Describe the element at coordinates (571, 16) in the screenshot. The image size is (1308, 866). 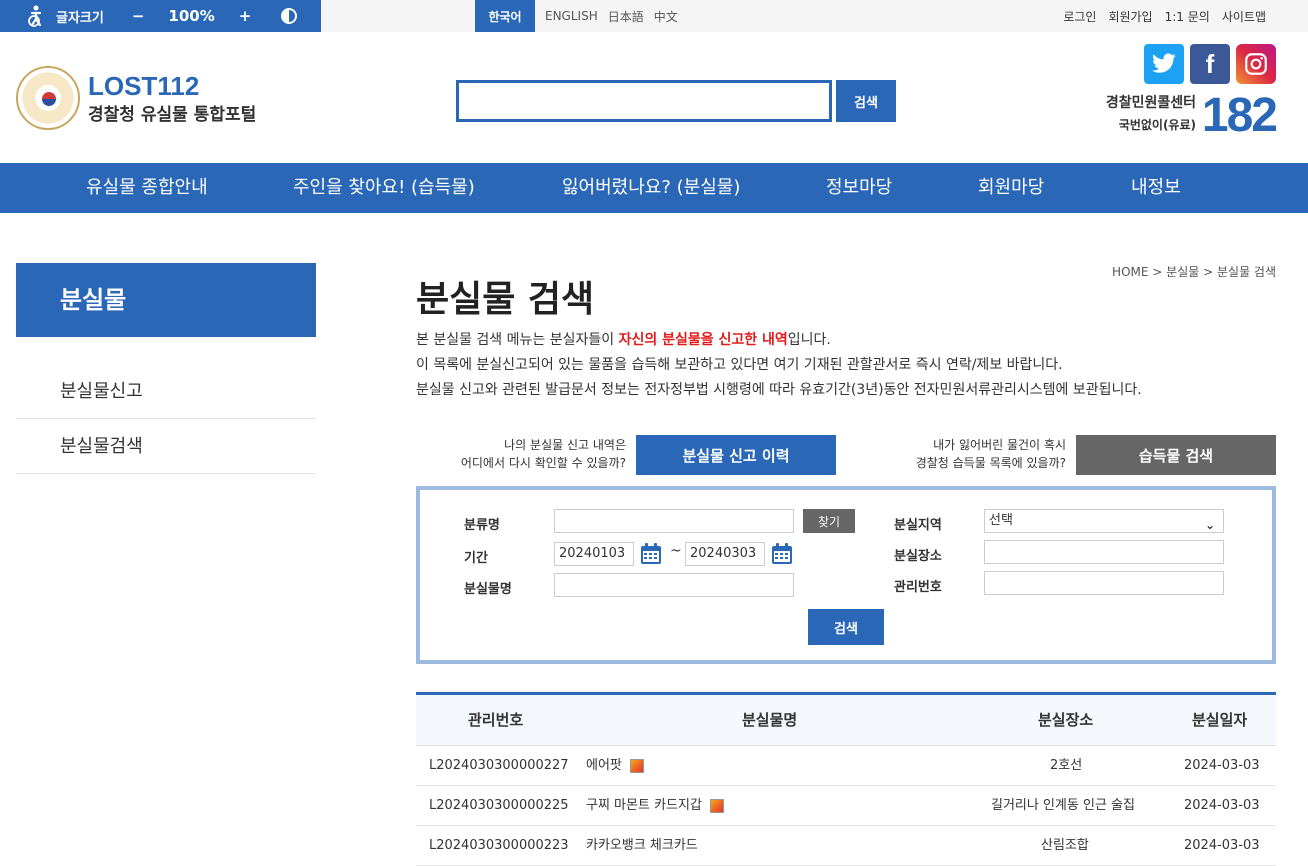
I see `lang-english: ENGLISH` at that location.